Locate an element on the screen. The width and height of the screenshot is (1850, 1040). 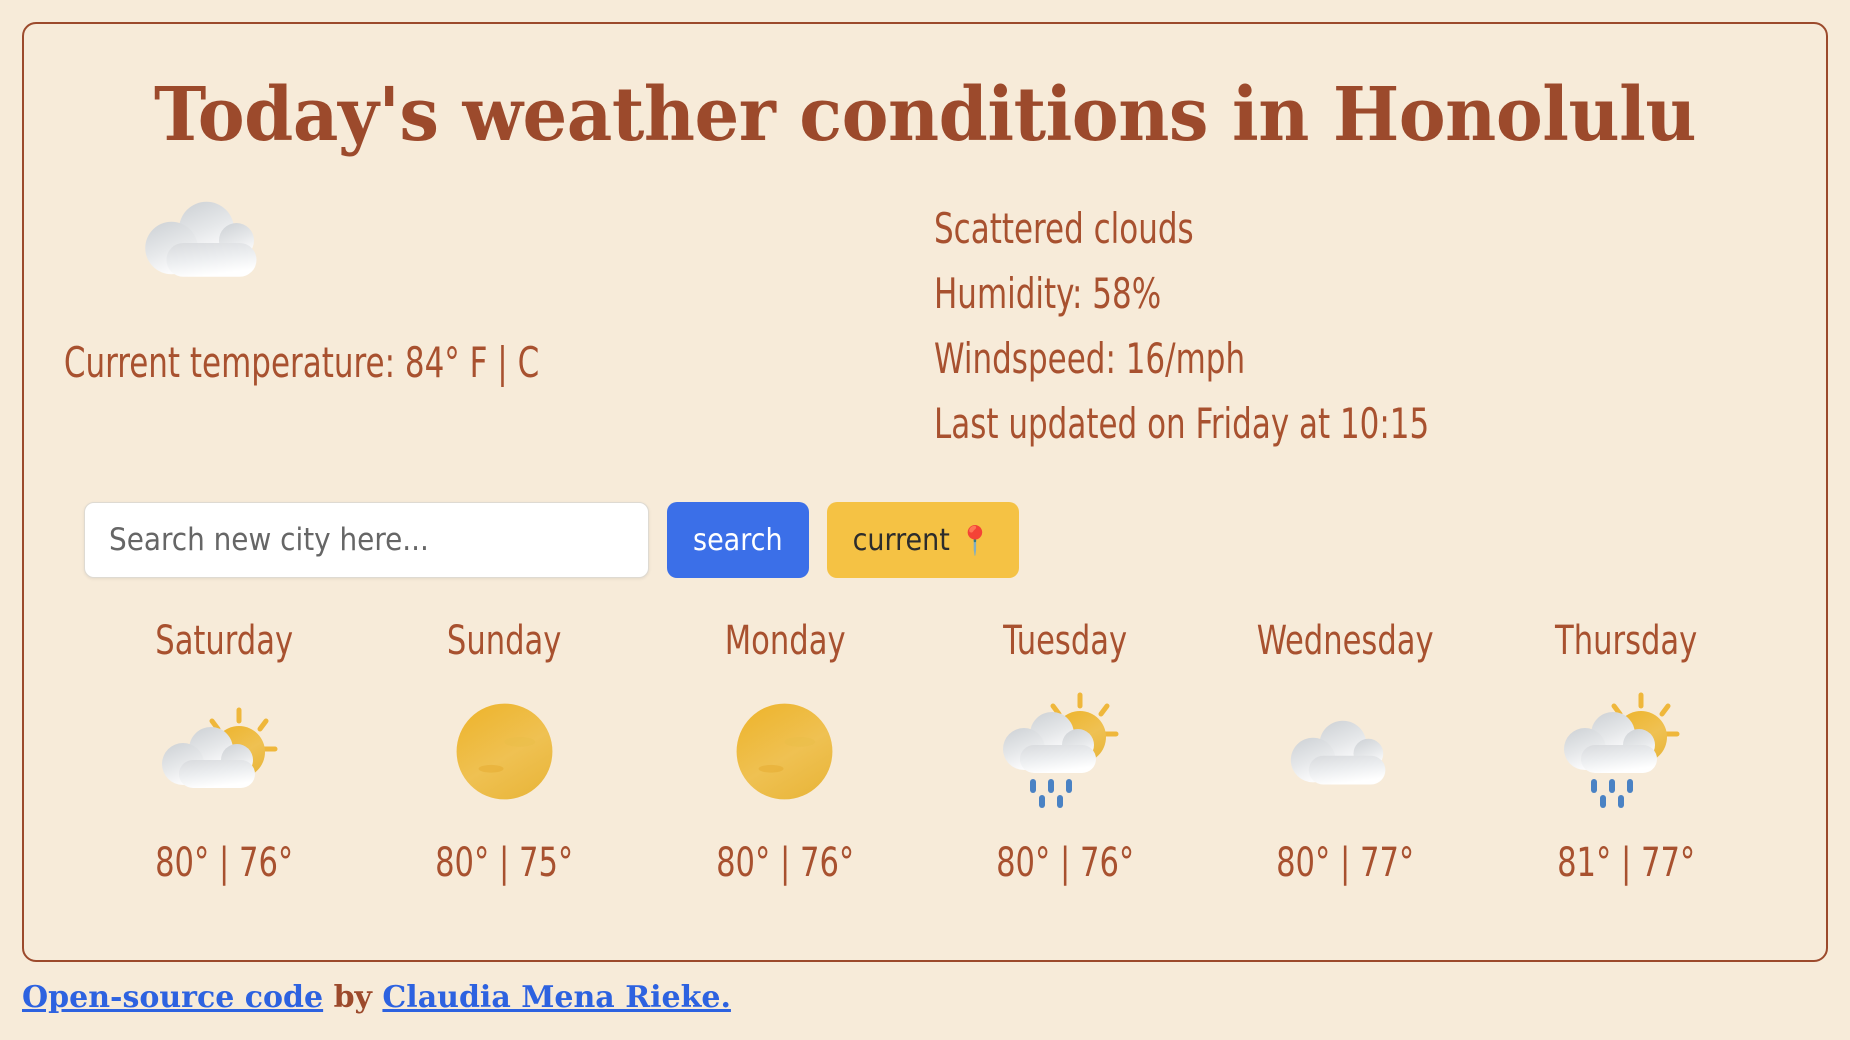
current-location-button: current 📍 is located at coordinates (922, 540).